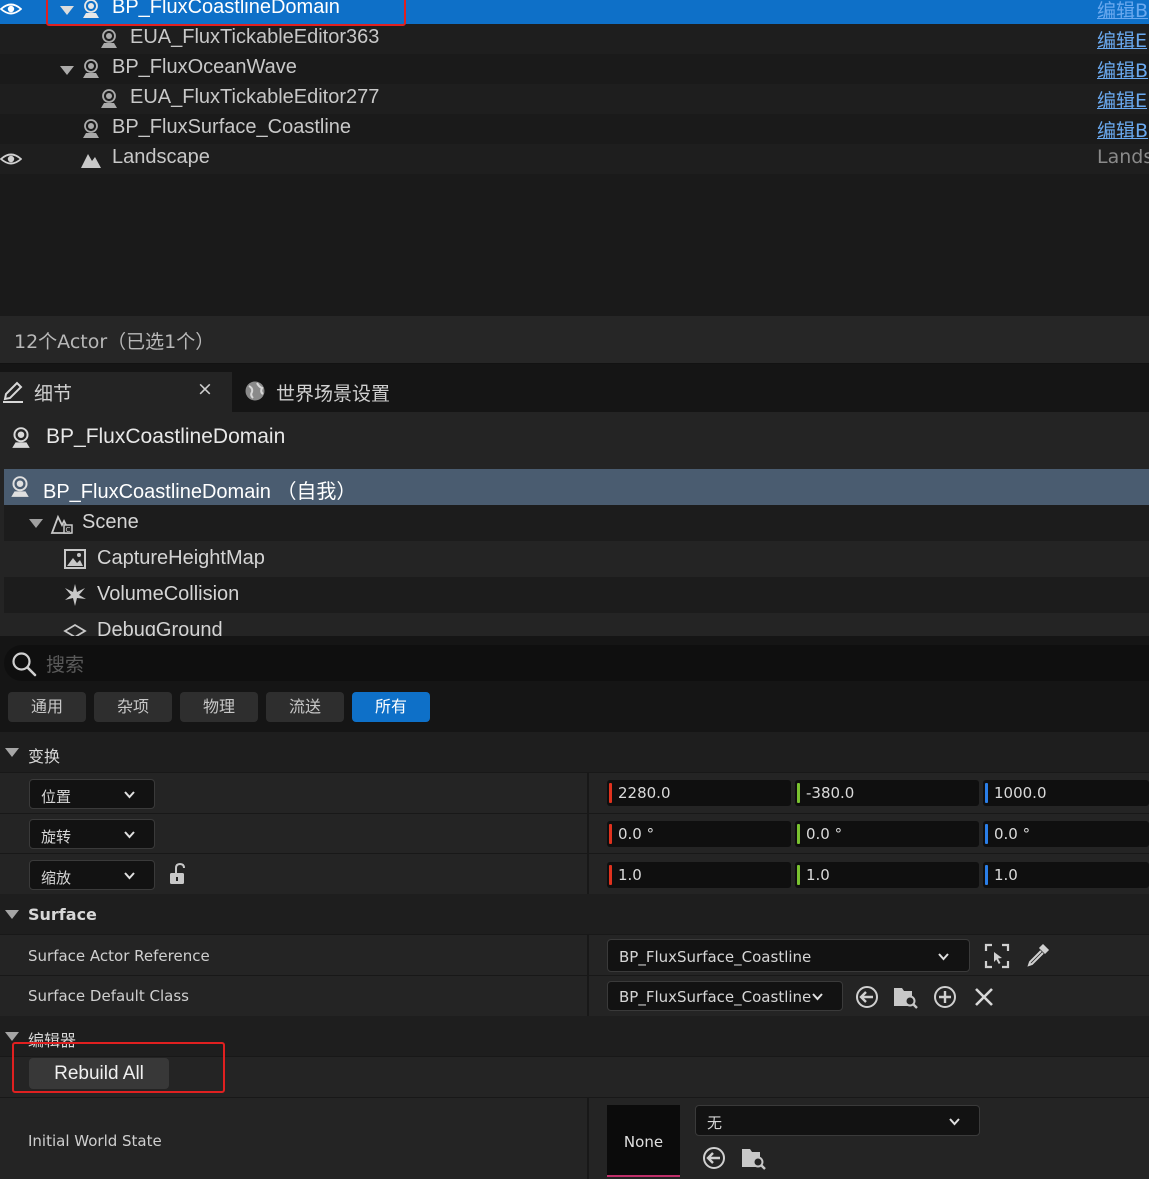  What do you see at coordinates (1012, 834) in the screenshot?
I see `field-value: 0.0 °` at bounding box center [1012, 834].